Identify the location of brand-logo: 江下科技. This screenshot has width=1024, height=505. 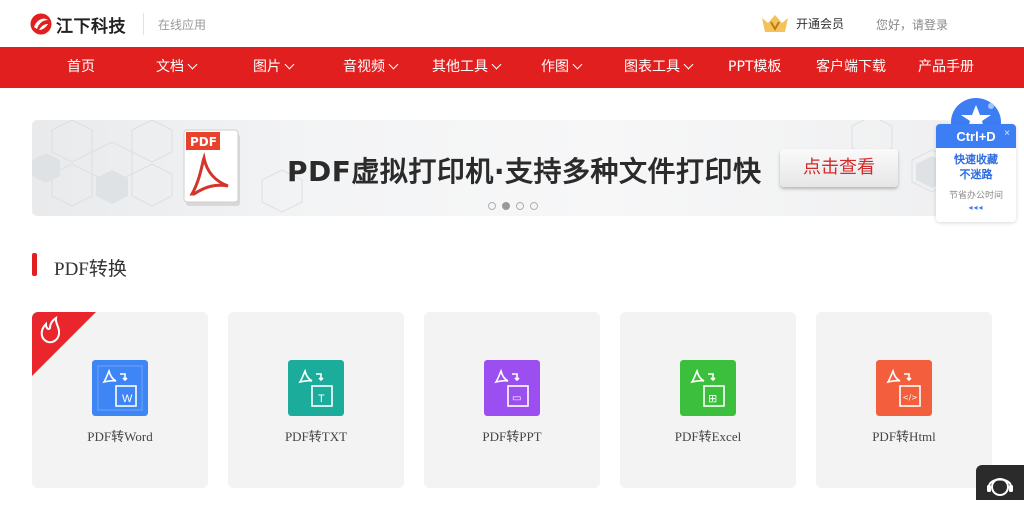
(78, 24).